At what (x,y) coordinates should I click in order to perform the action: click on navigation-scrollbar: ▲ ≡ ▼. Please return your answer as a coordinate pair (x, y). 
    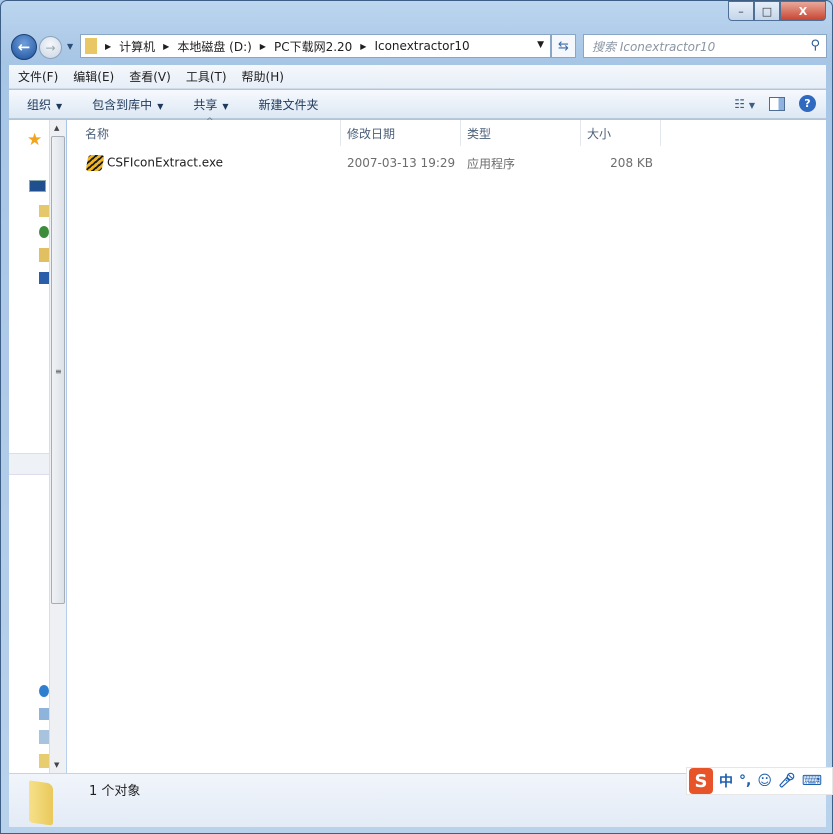
    Looking at the image, I should click on (57, 446).